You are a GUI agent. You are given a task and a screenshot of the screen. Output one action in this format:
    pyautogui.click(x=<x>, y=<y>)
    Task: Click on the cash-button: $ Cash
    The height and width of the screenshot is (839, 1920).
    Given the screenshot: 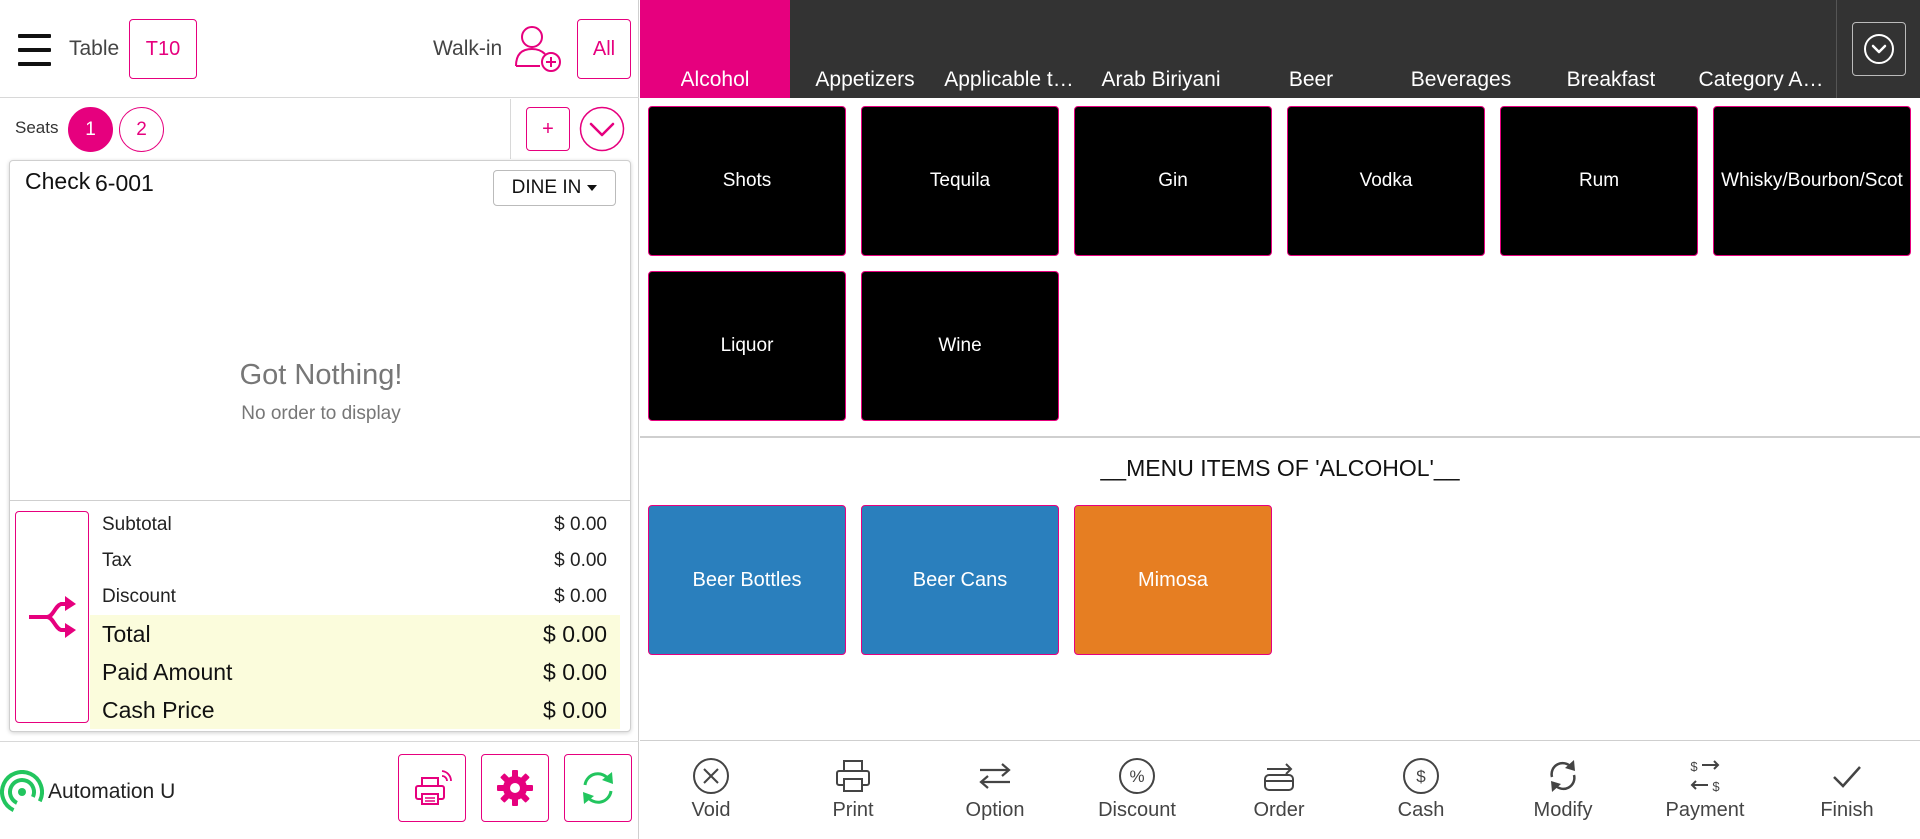 What is the action you would take?
    pyautogui.click(x=1421, y=790)
    